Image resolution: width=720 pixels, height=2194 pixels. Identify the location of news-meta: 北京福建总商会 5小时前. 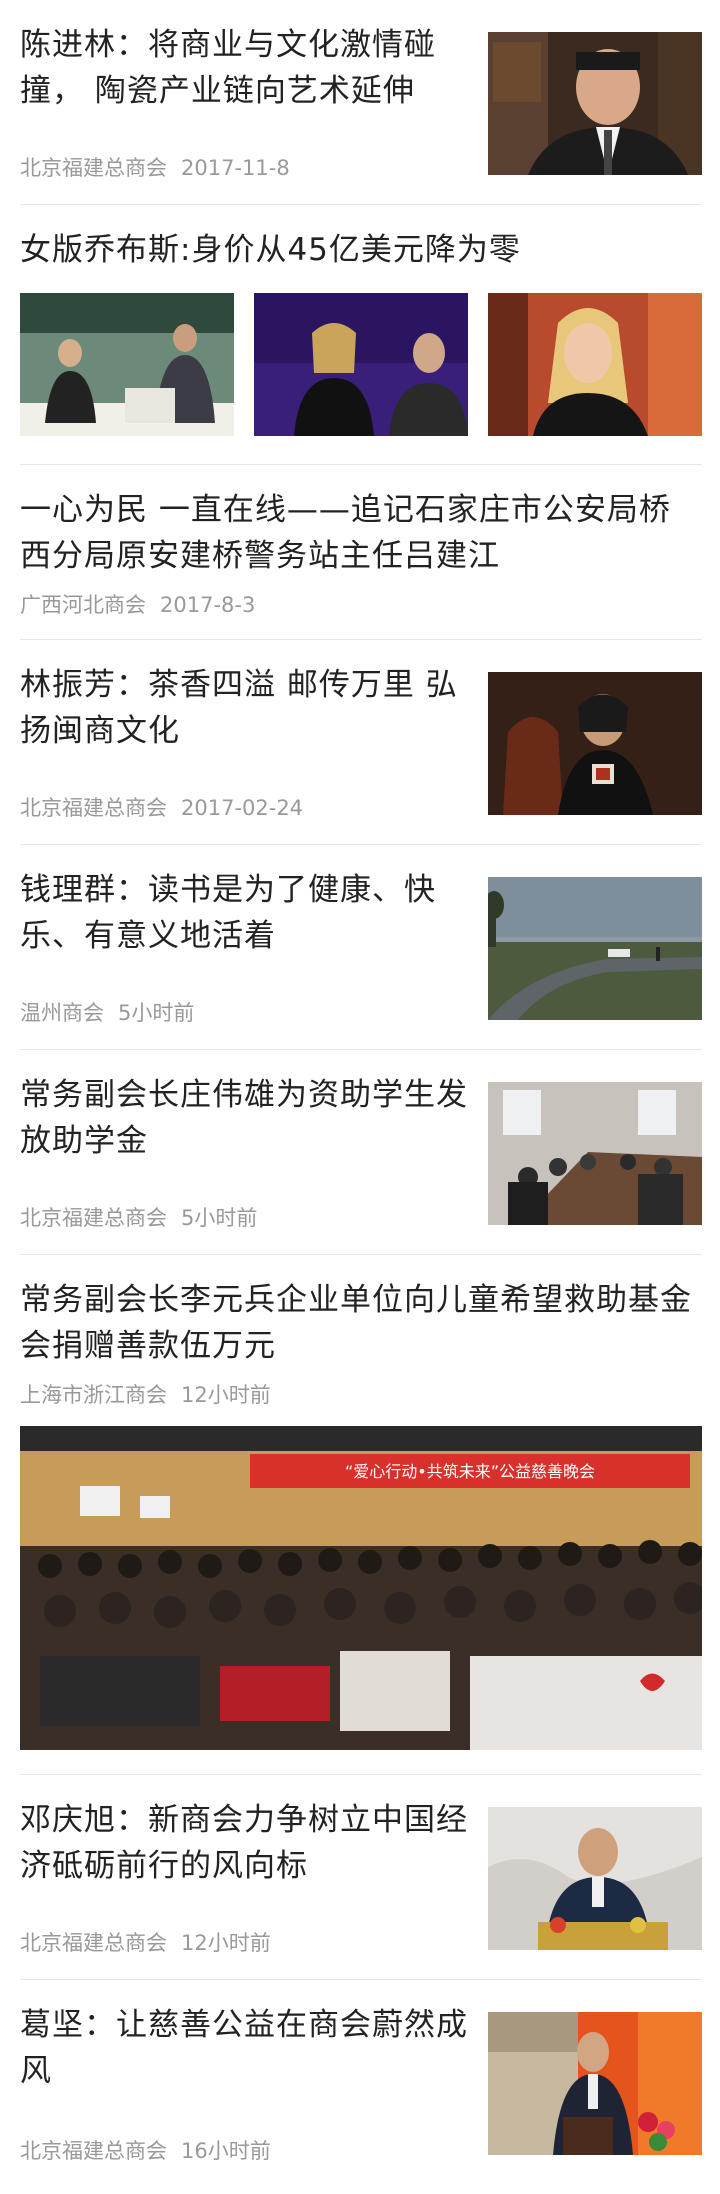
(138, 1217).